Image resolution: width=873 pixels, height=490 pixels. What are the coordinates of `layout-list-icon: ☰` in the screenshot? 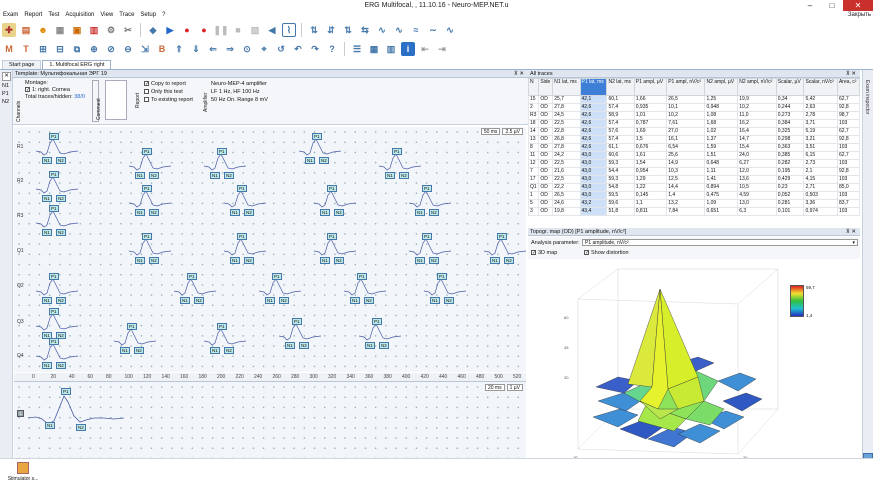 It's located at (357, 49).